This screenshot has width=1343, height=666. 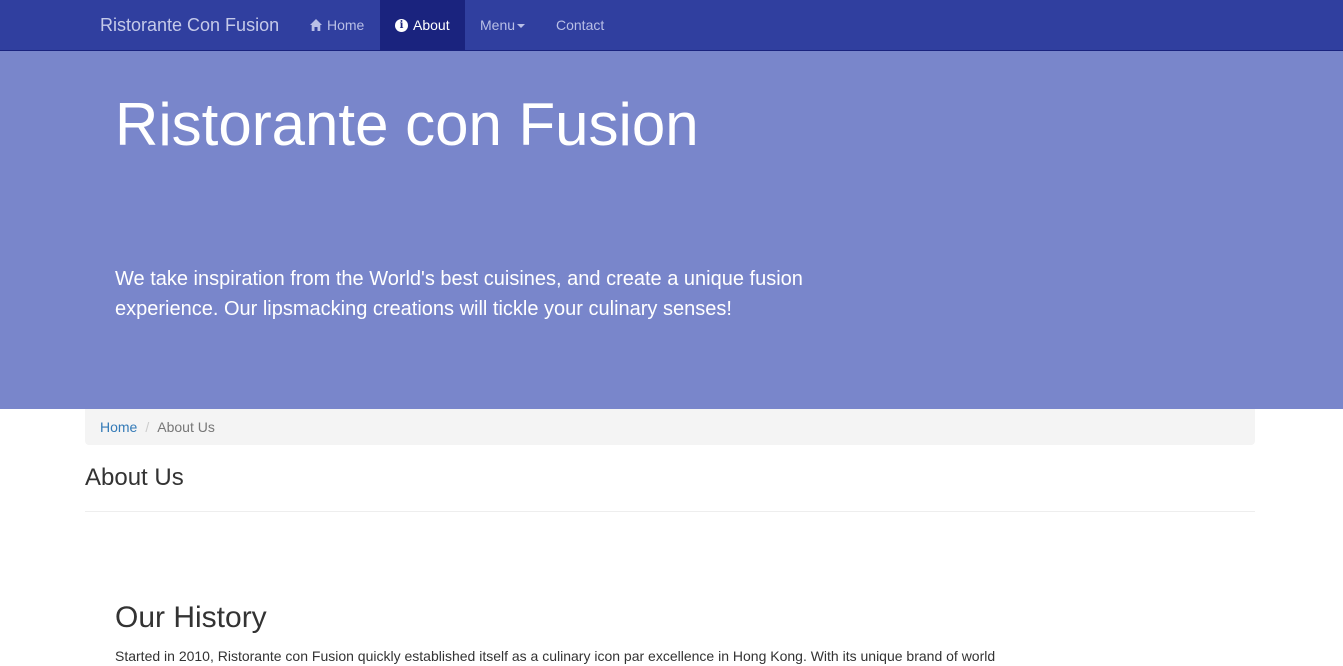 I want to click on breadcrumb: Home / About Us, so click(x=670, y=427).